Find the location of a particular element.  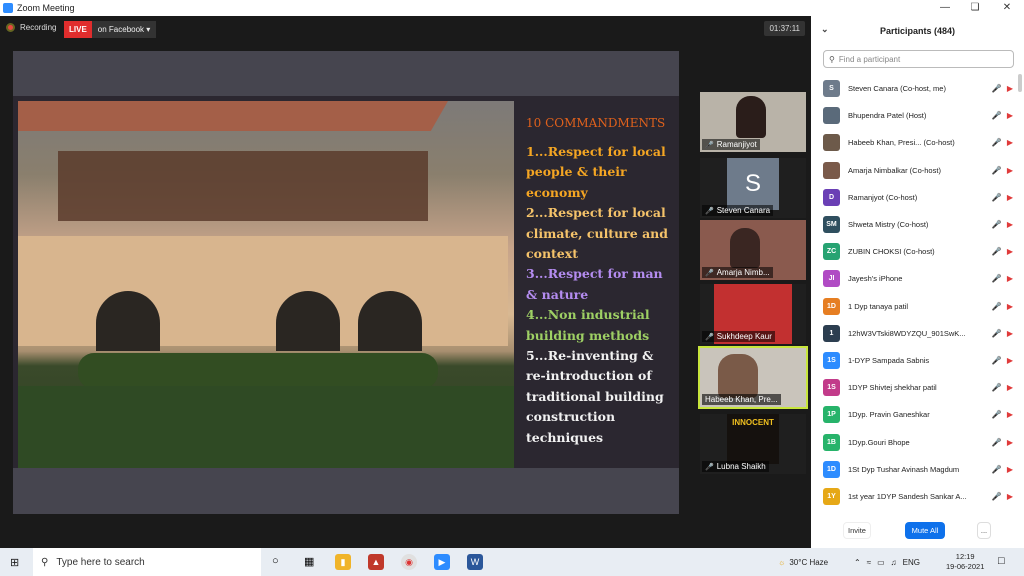

participant-row: S Steven Canara (Co-host, me) 🎤 ▶ is located at coordinates (913, 88).